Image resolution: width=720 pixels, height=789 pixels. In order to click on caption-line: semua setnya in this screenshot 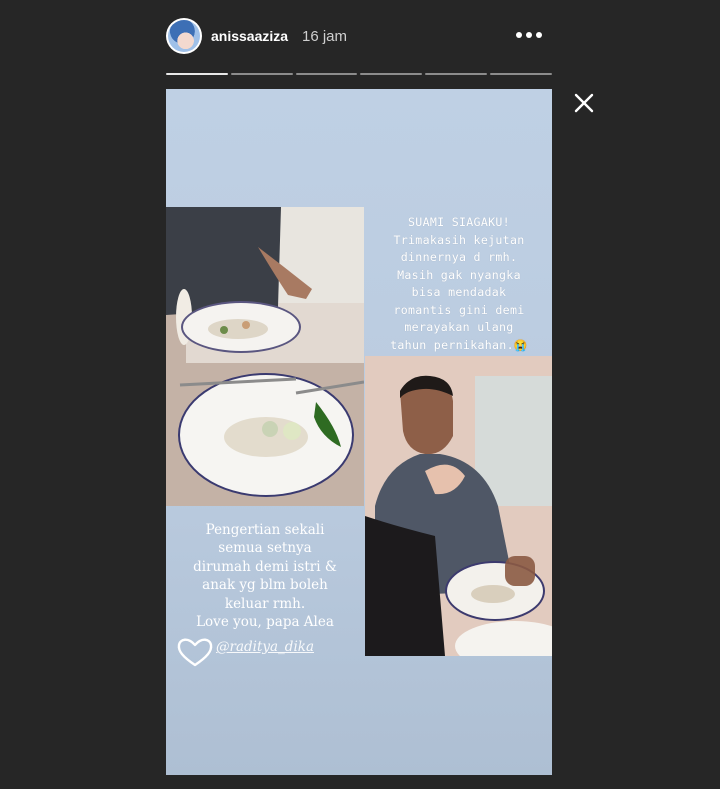, I will do `click(265, 548)`.